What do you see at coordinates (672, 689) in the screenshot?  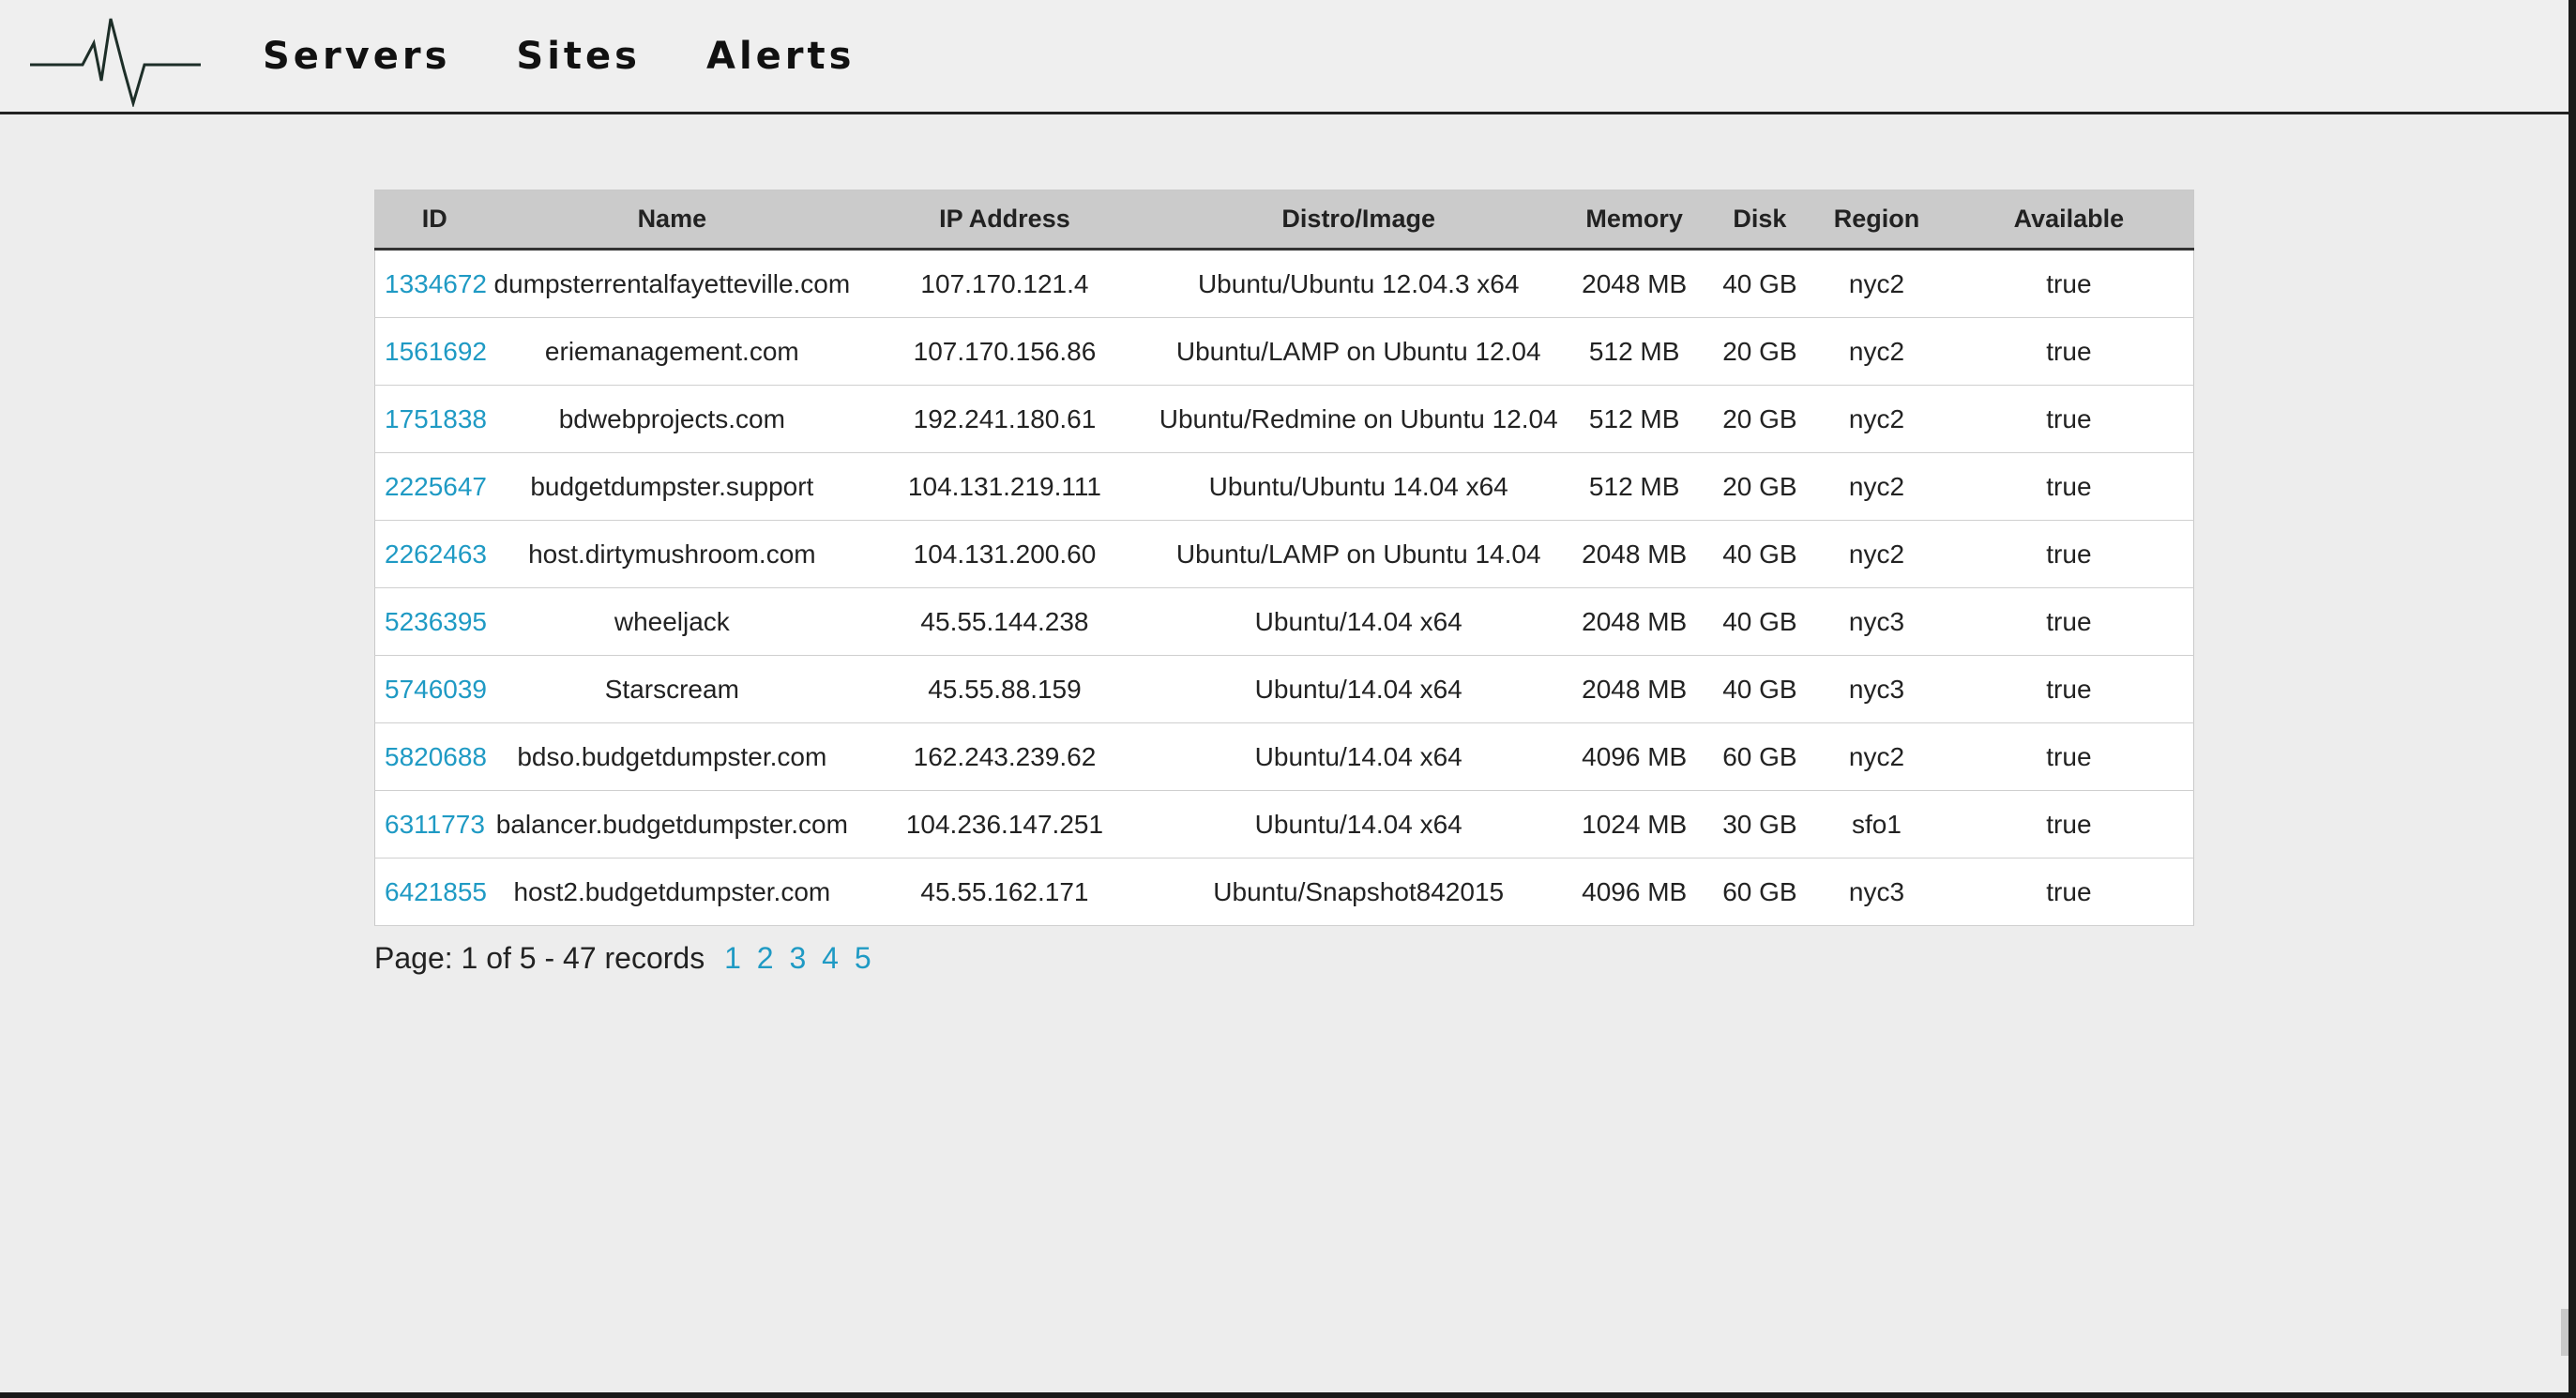 I see `server-name-cell: Starscream` at bounding box center [672, 689].